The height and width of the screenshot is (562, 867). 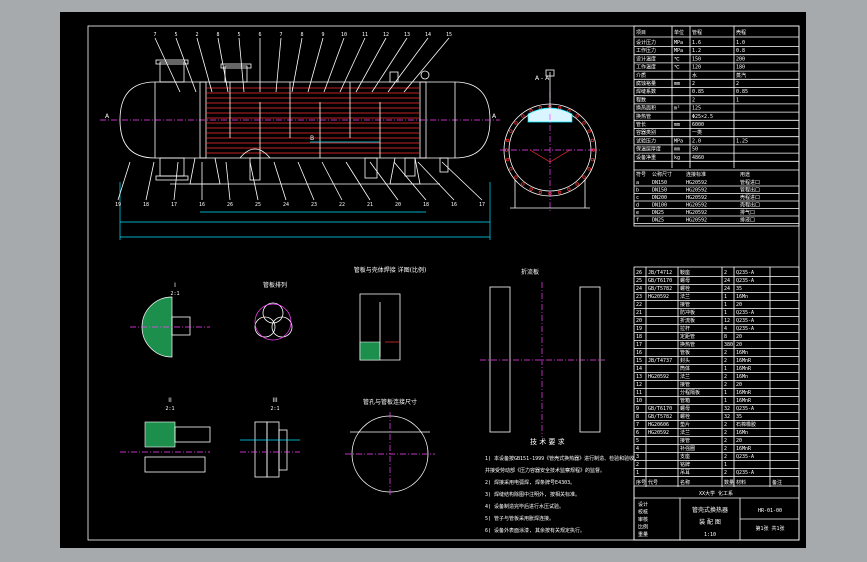 What do you see at coordinates (658, 433) in the screenshot?
I see `parts-list-cell: HG20592` at bounding box center [658, 433].